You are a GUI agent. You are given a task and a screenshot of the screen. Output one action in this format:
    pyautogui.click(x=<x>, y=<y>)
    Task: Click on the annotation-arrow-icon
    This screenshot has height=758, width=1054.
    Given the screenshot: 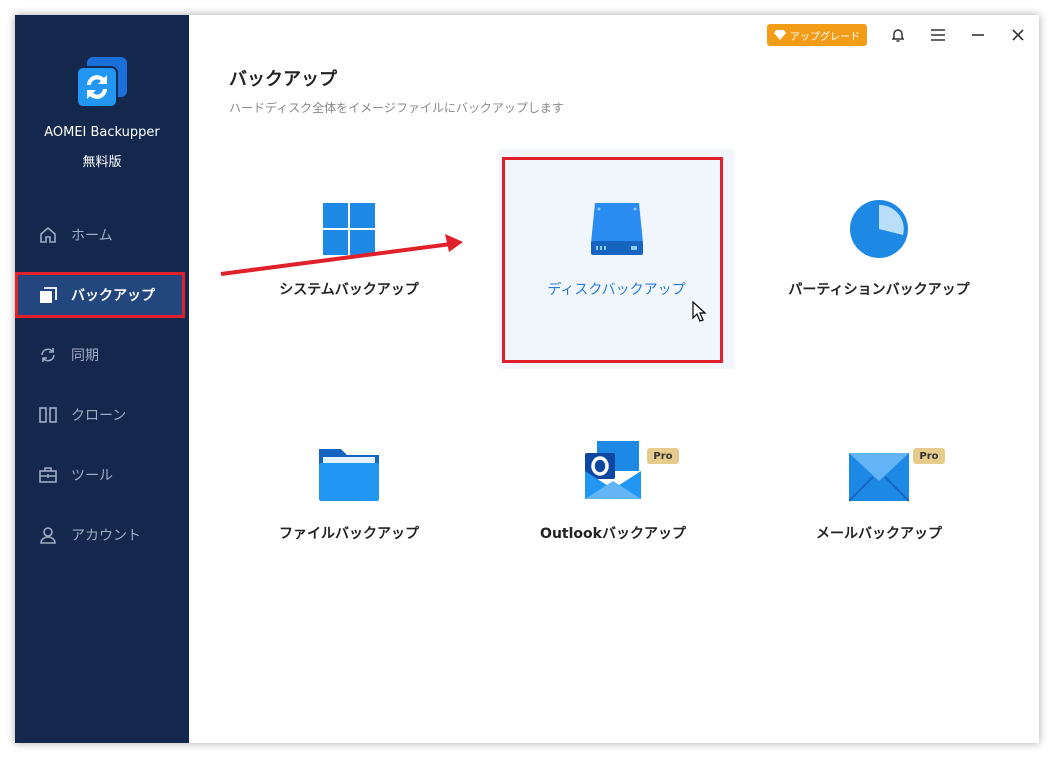 What is the action you would take?
    pyautogui.click(x=341, y=255)
    